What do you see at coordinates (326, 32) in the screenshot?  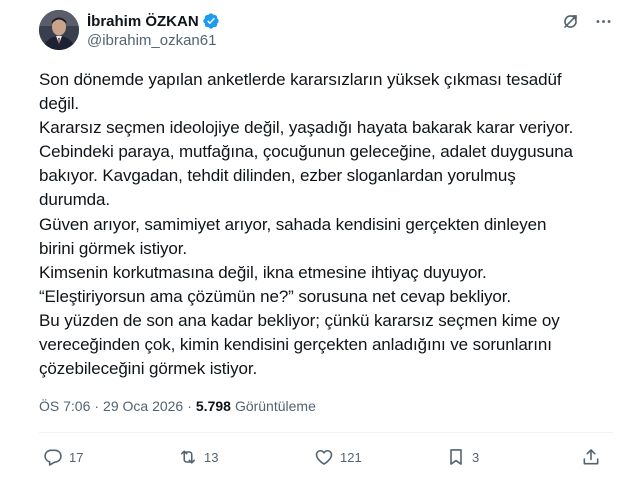 I see `tweet-header: İbrahim ÖZKAN @ibrahim_ozkan61` at bounding box center [326, 32].